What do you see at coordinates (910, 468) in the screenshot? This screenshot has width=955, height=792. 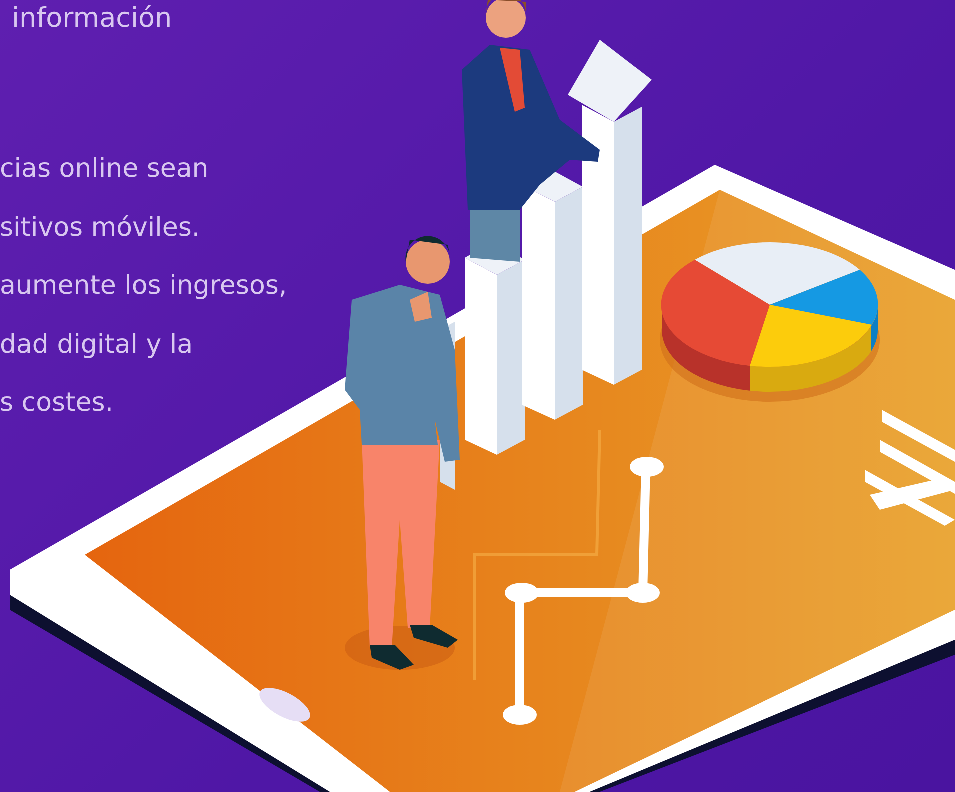 I see `list-icon` at bounding box center [910, 468].